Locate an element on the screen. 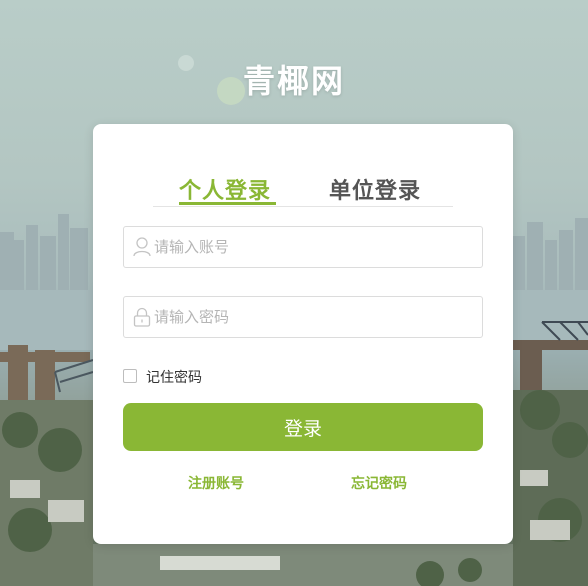 The image size is (588, 586). password-field is located at coordinates (303, 317).